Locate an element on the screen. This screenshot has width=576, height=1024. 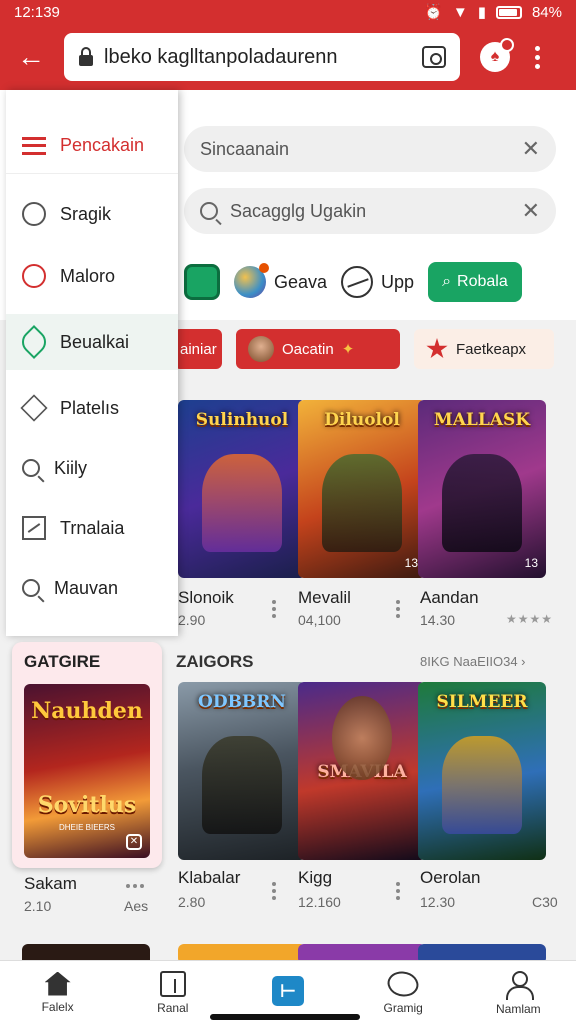
category-row: ainiar Oacatin ✦ Faetkeapx is located at coordinates (375, 349).